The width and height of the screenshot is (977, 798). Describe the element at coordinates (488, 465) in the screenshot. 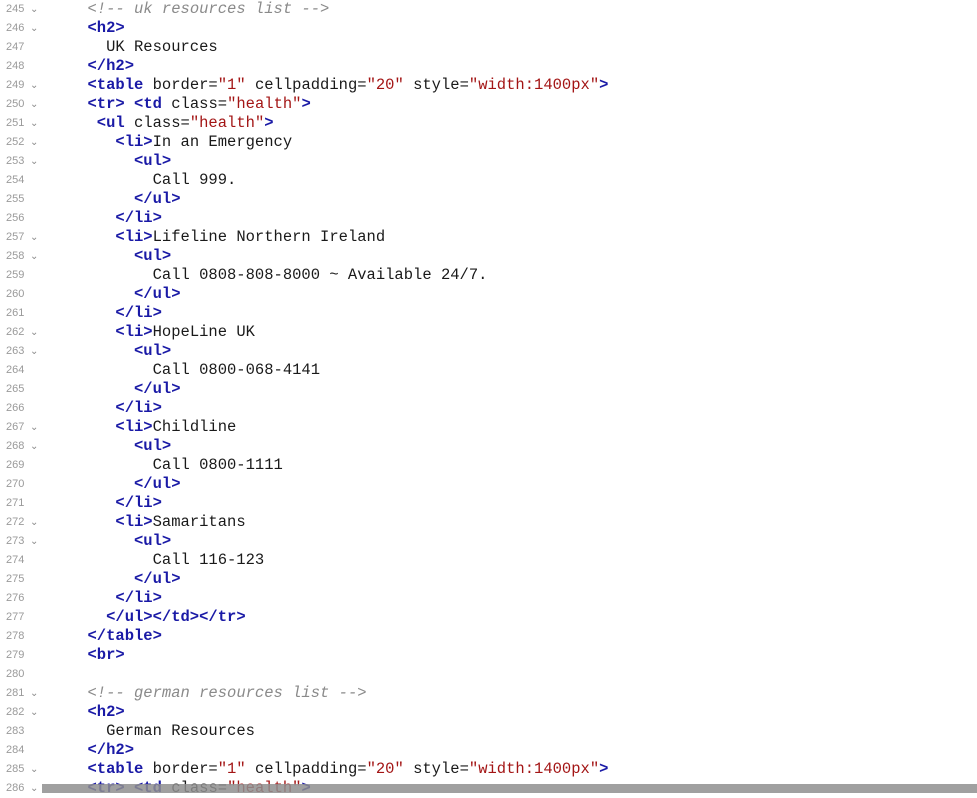

I see `code-line: 269 Call 0800-1111` at that location.